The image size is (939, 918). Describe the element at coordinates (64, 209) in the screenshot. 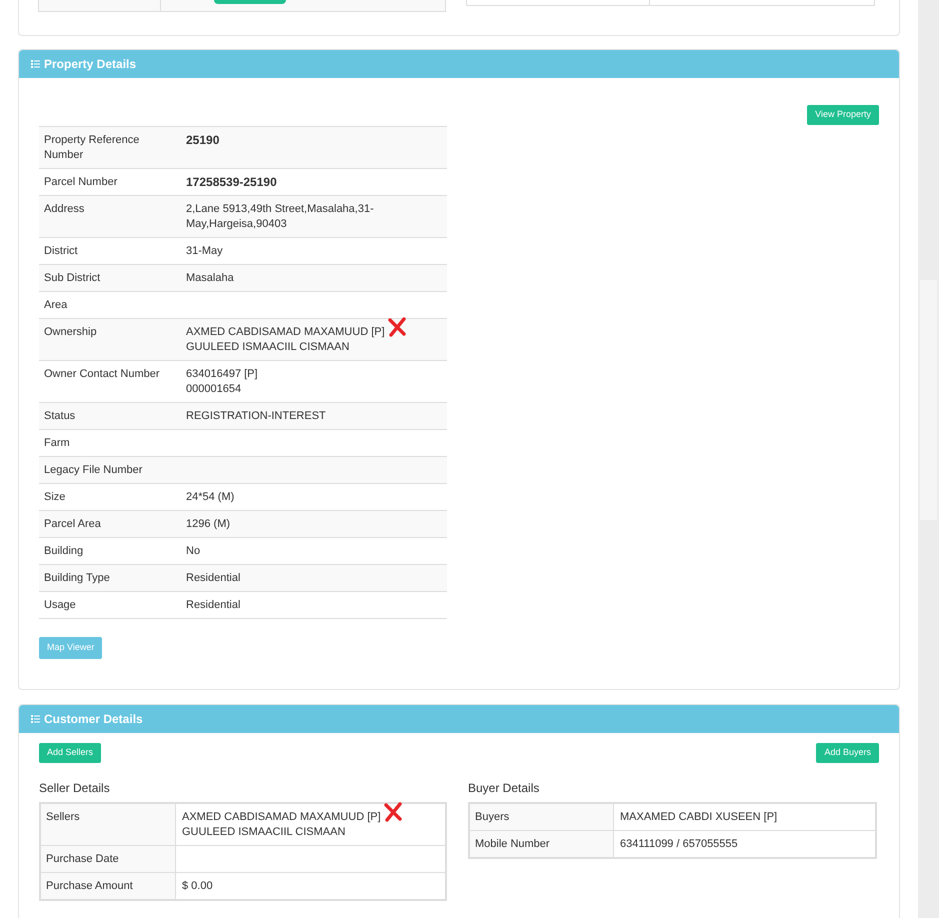

I see `label-cell-text: Address` at that location.